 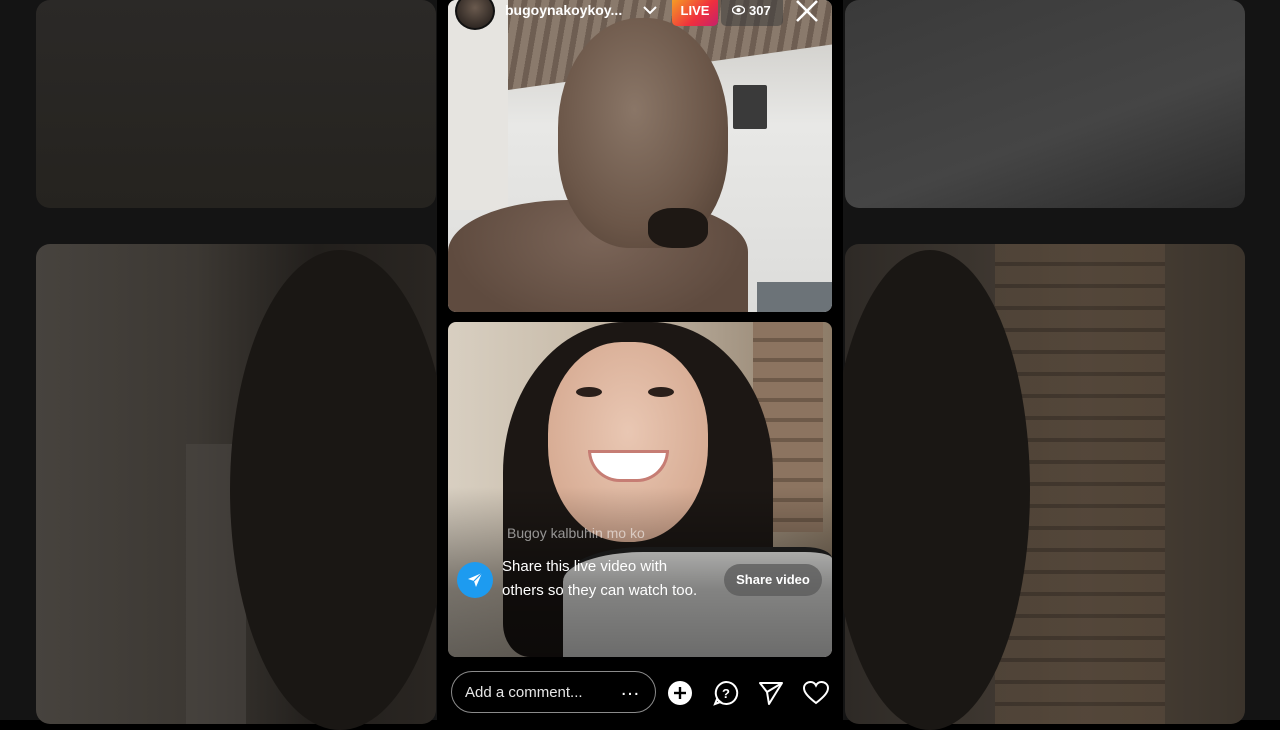 I want to click on eye-icon, so click(x=738, y=10).